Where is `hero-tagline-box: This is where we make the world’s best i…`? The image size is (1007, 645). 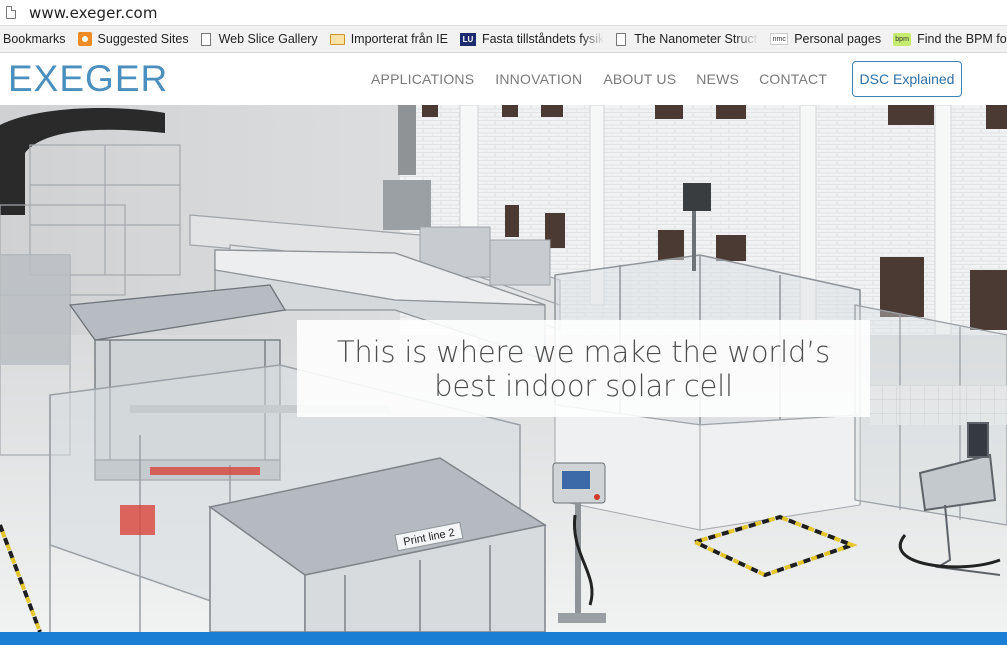
hero-tagline-box: This is where we make the world’s best i… is located at coordinates (583, 368).